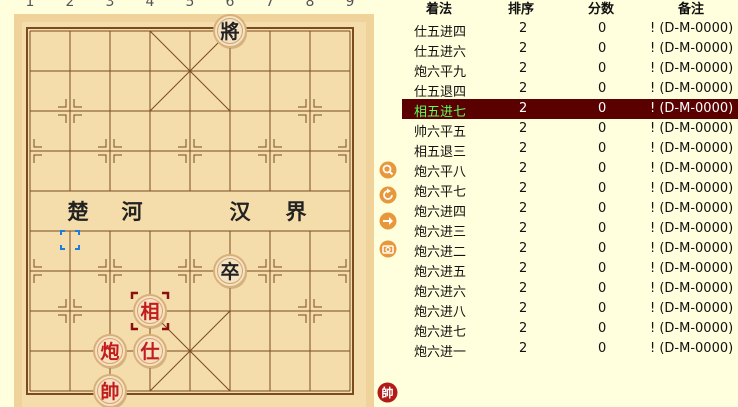 The height and width of the screenshot is (407, 738). Describe the element at coordinates (570, 89) in the screenshot. I see `table-row: 仕五退四 2 0 ! (D-M-0000)` at that location.